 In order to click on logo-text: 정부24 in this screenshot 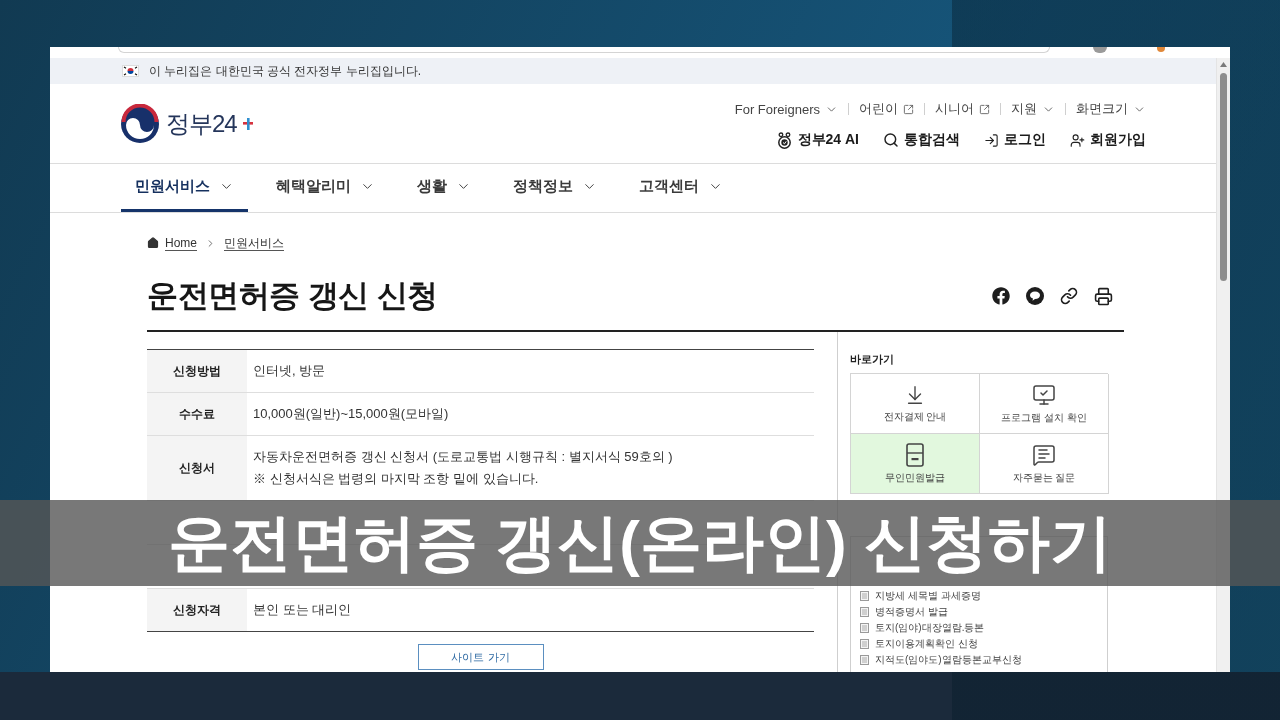, I will do `click(201, 123)`.